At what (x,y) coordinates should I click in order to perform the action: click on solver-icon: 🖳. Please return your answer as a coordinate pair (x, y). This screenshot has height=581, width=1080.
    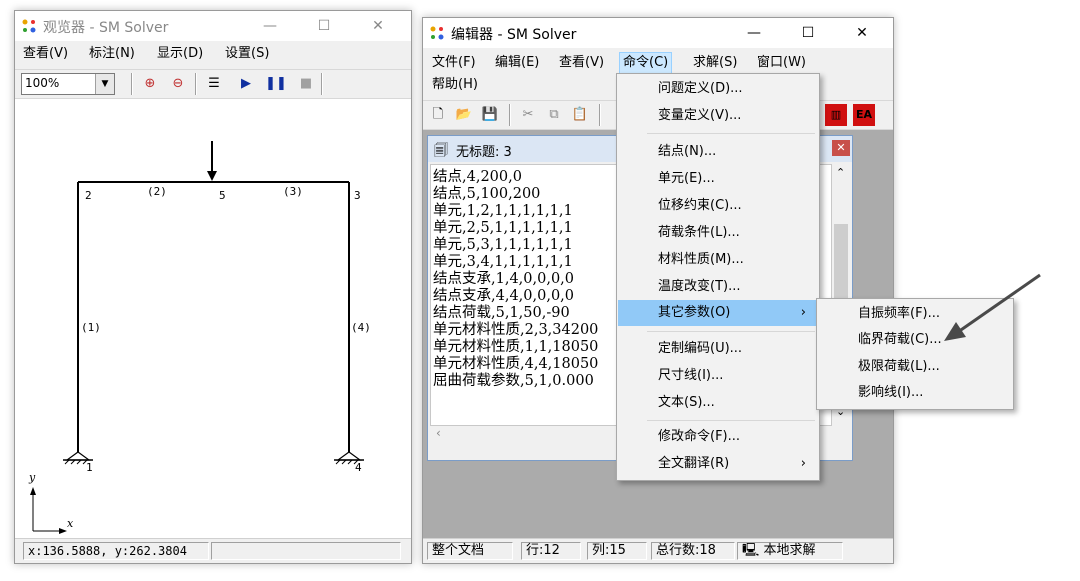
    Looking at the image, I should click on (751, 550).